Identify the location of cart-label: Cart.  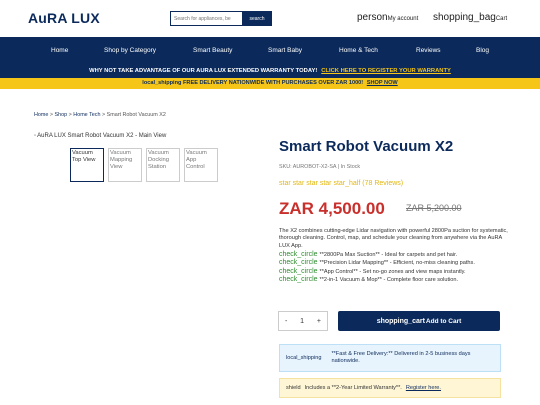
(501, 19).